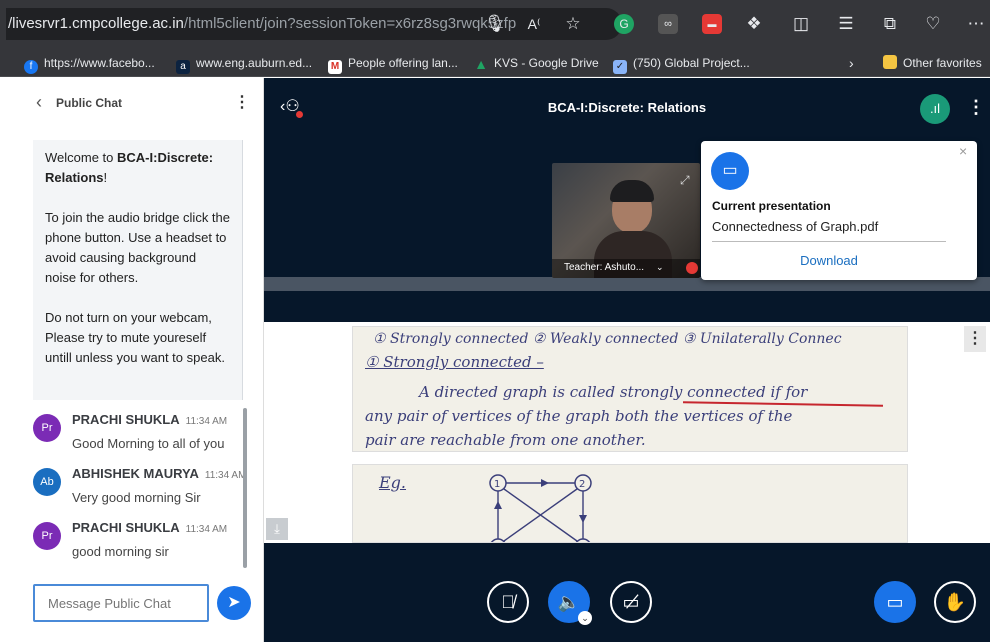 The height and width of the screenshot is (642, 990). Describe the element at coordinates (890, 62) in the screenshot. I see `folder-icon` at that location.